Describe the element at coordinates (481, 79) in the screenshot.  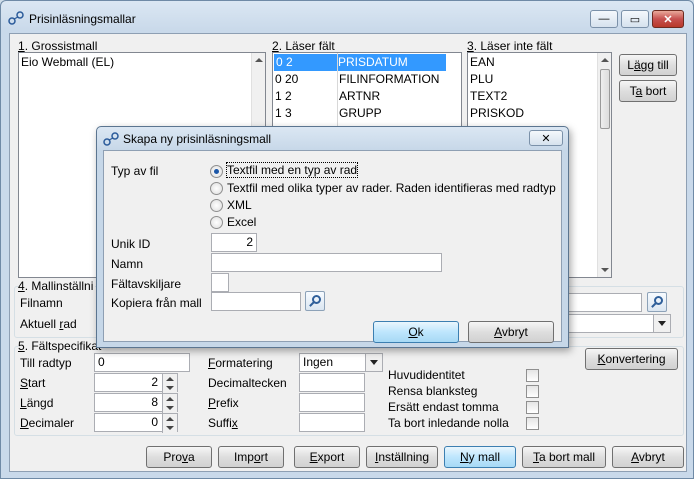
I see `list-item: PLU` at that location.